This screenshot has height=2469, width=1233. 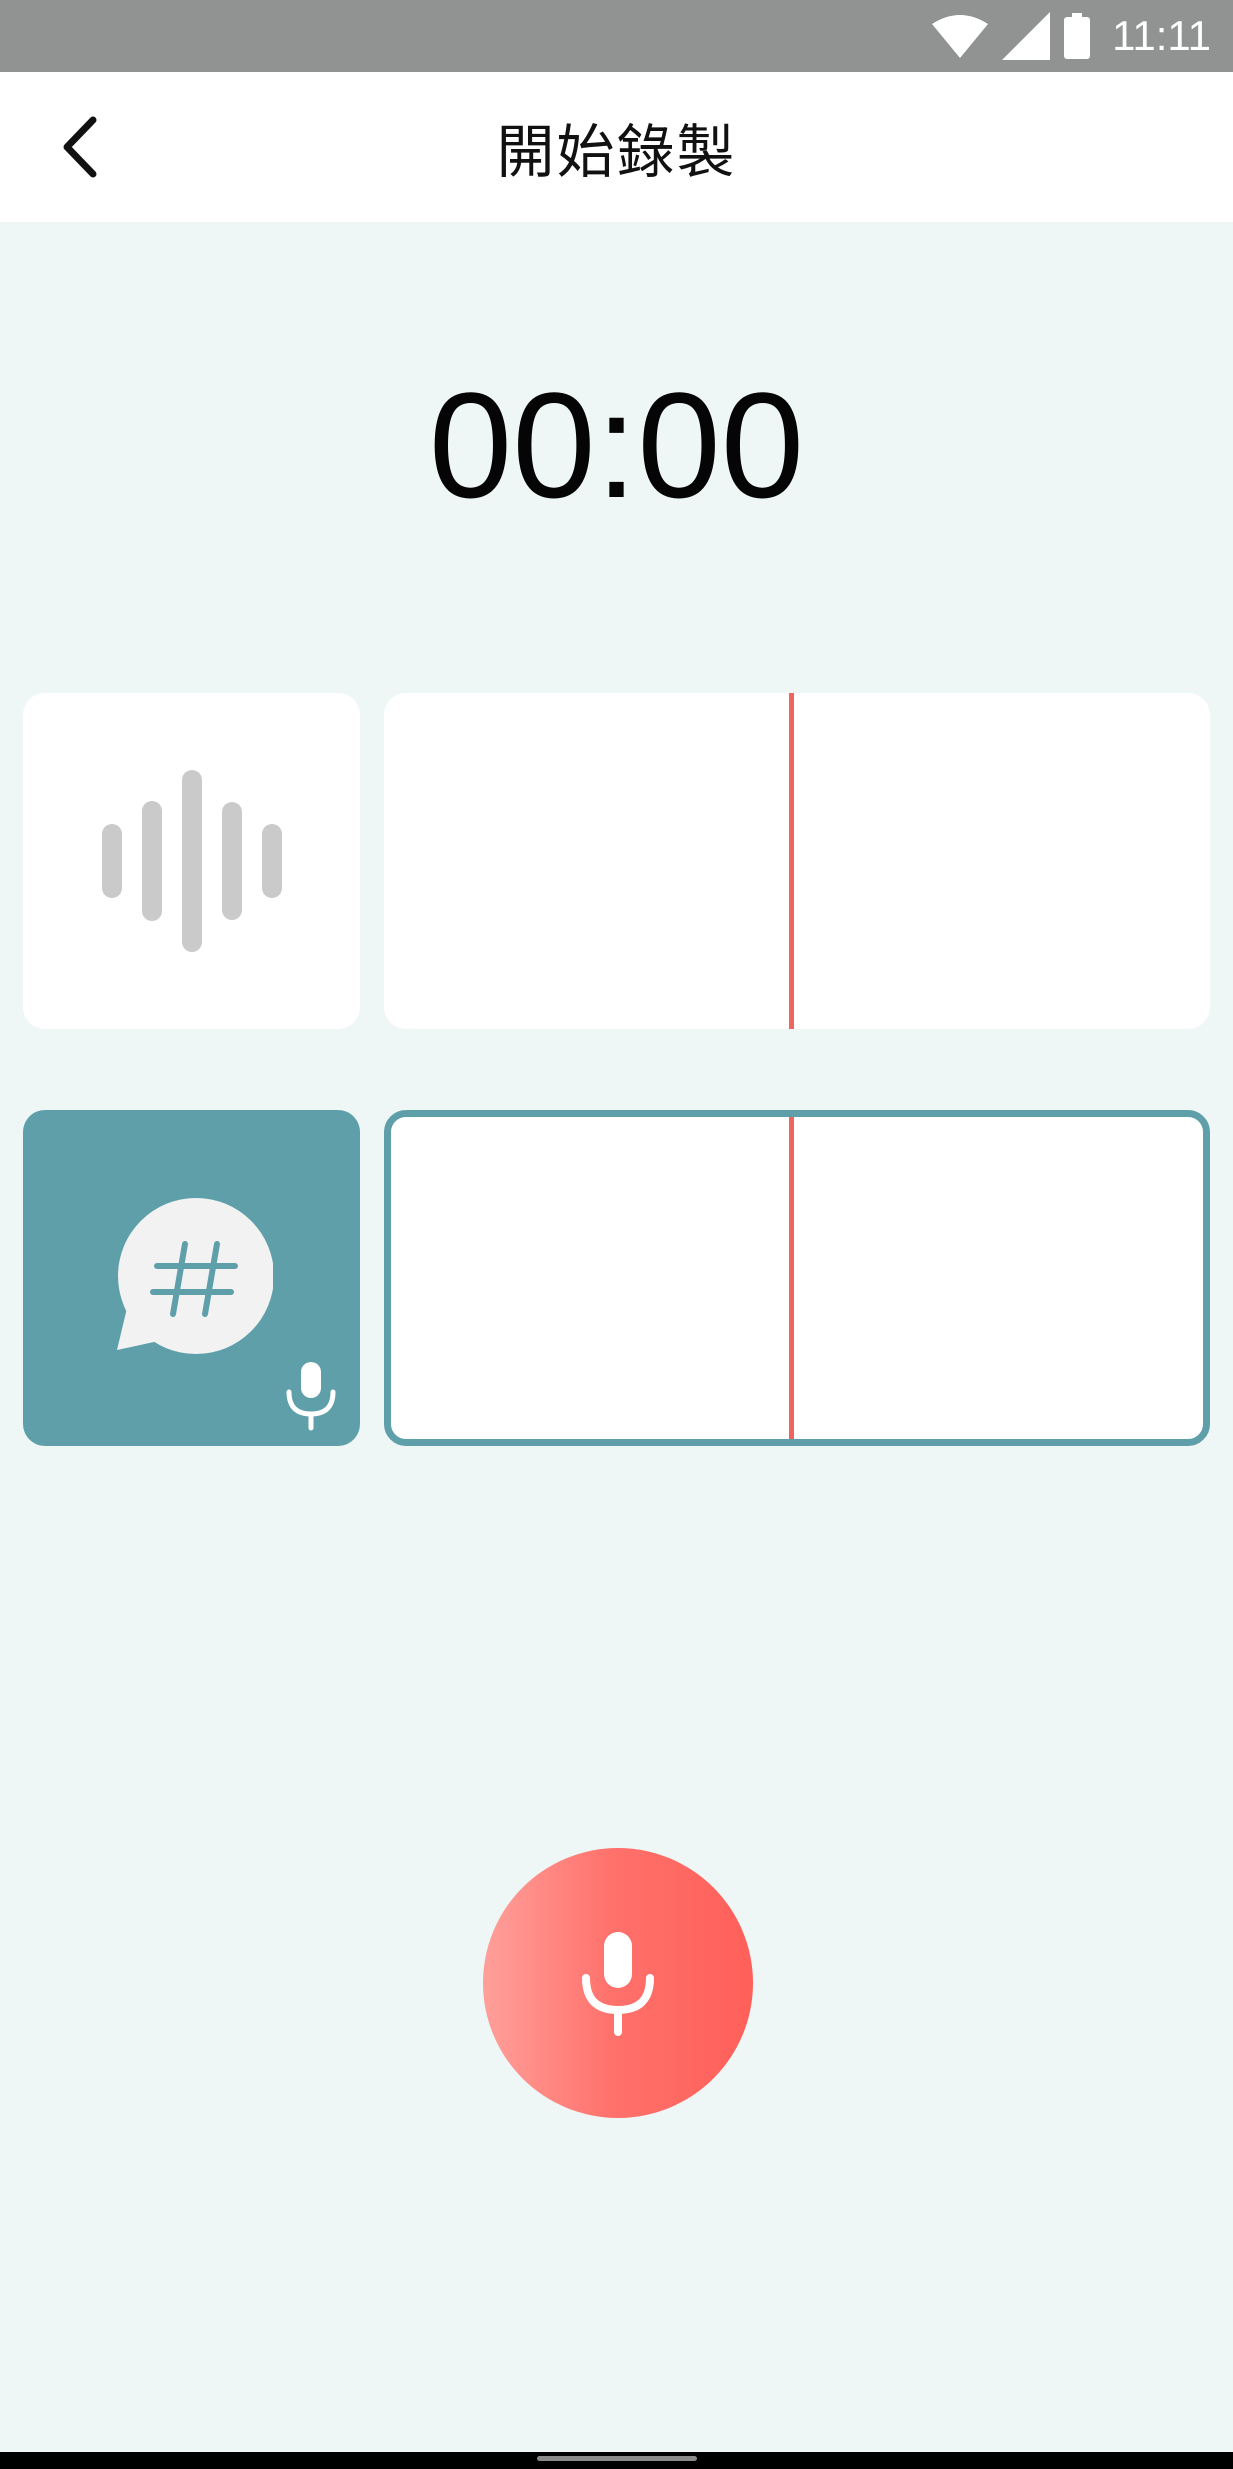 I want to click on home-gesture-handle, so click(x=617, y=2458).